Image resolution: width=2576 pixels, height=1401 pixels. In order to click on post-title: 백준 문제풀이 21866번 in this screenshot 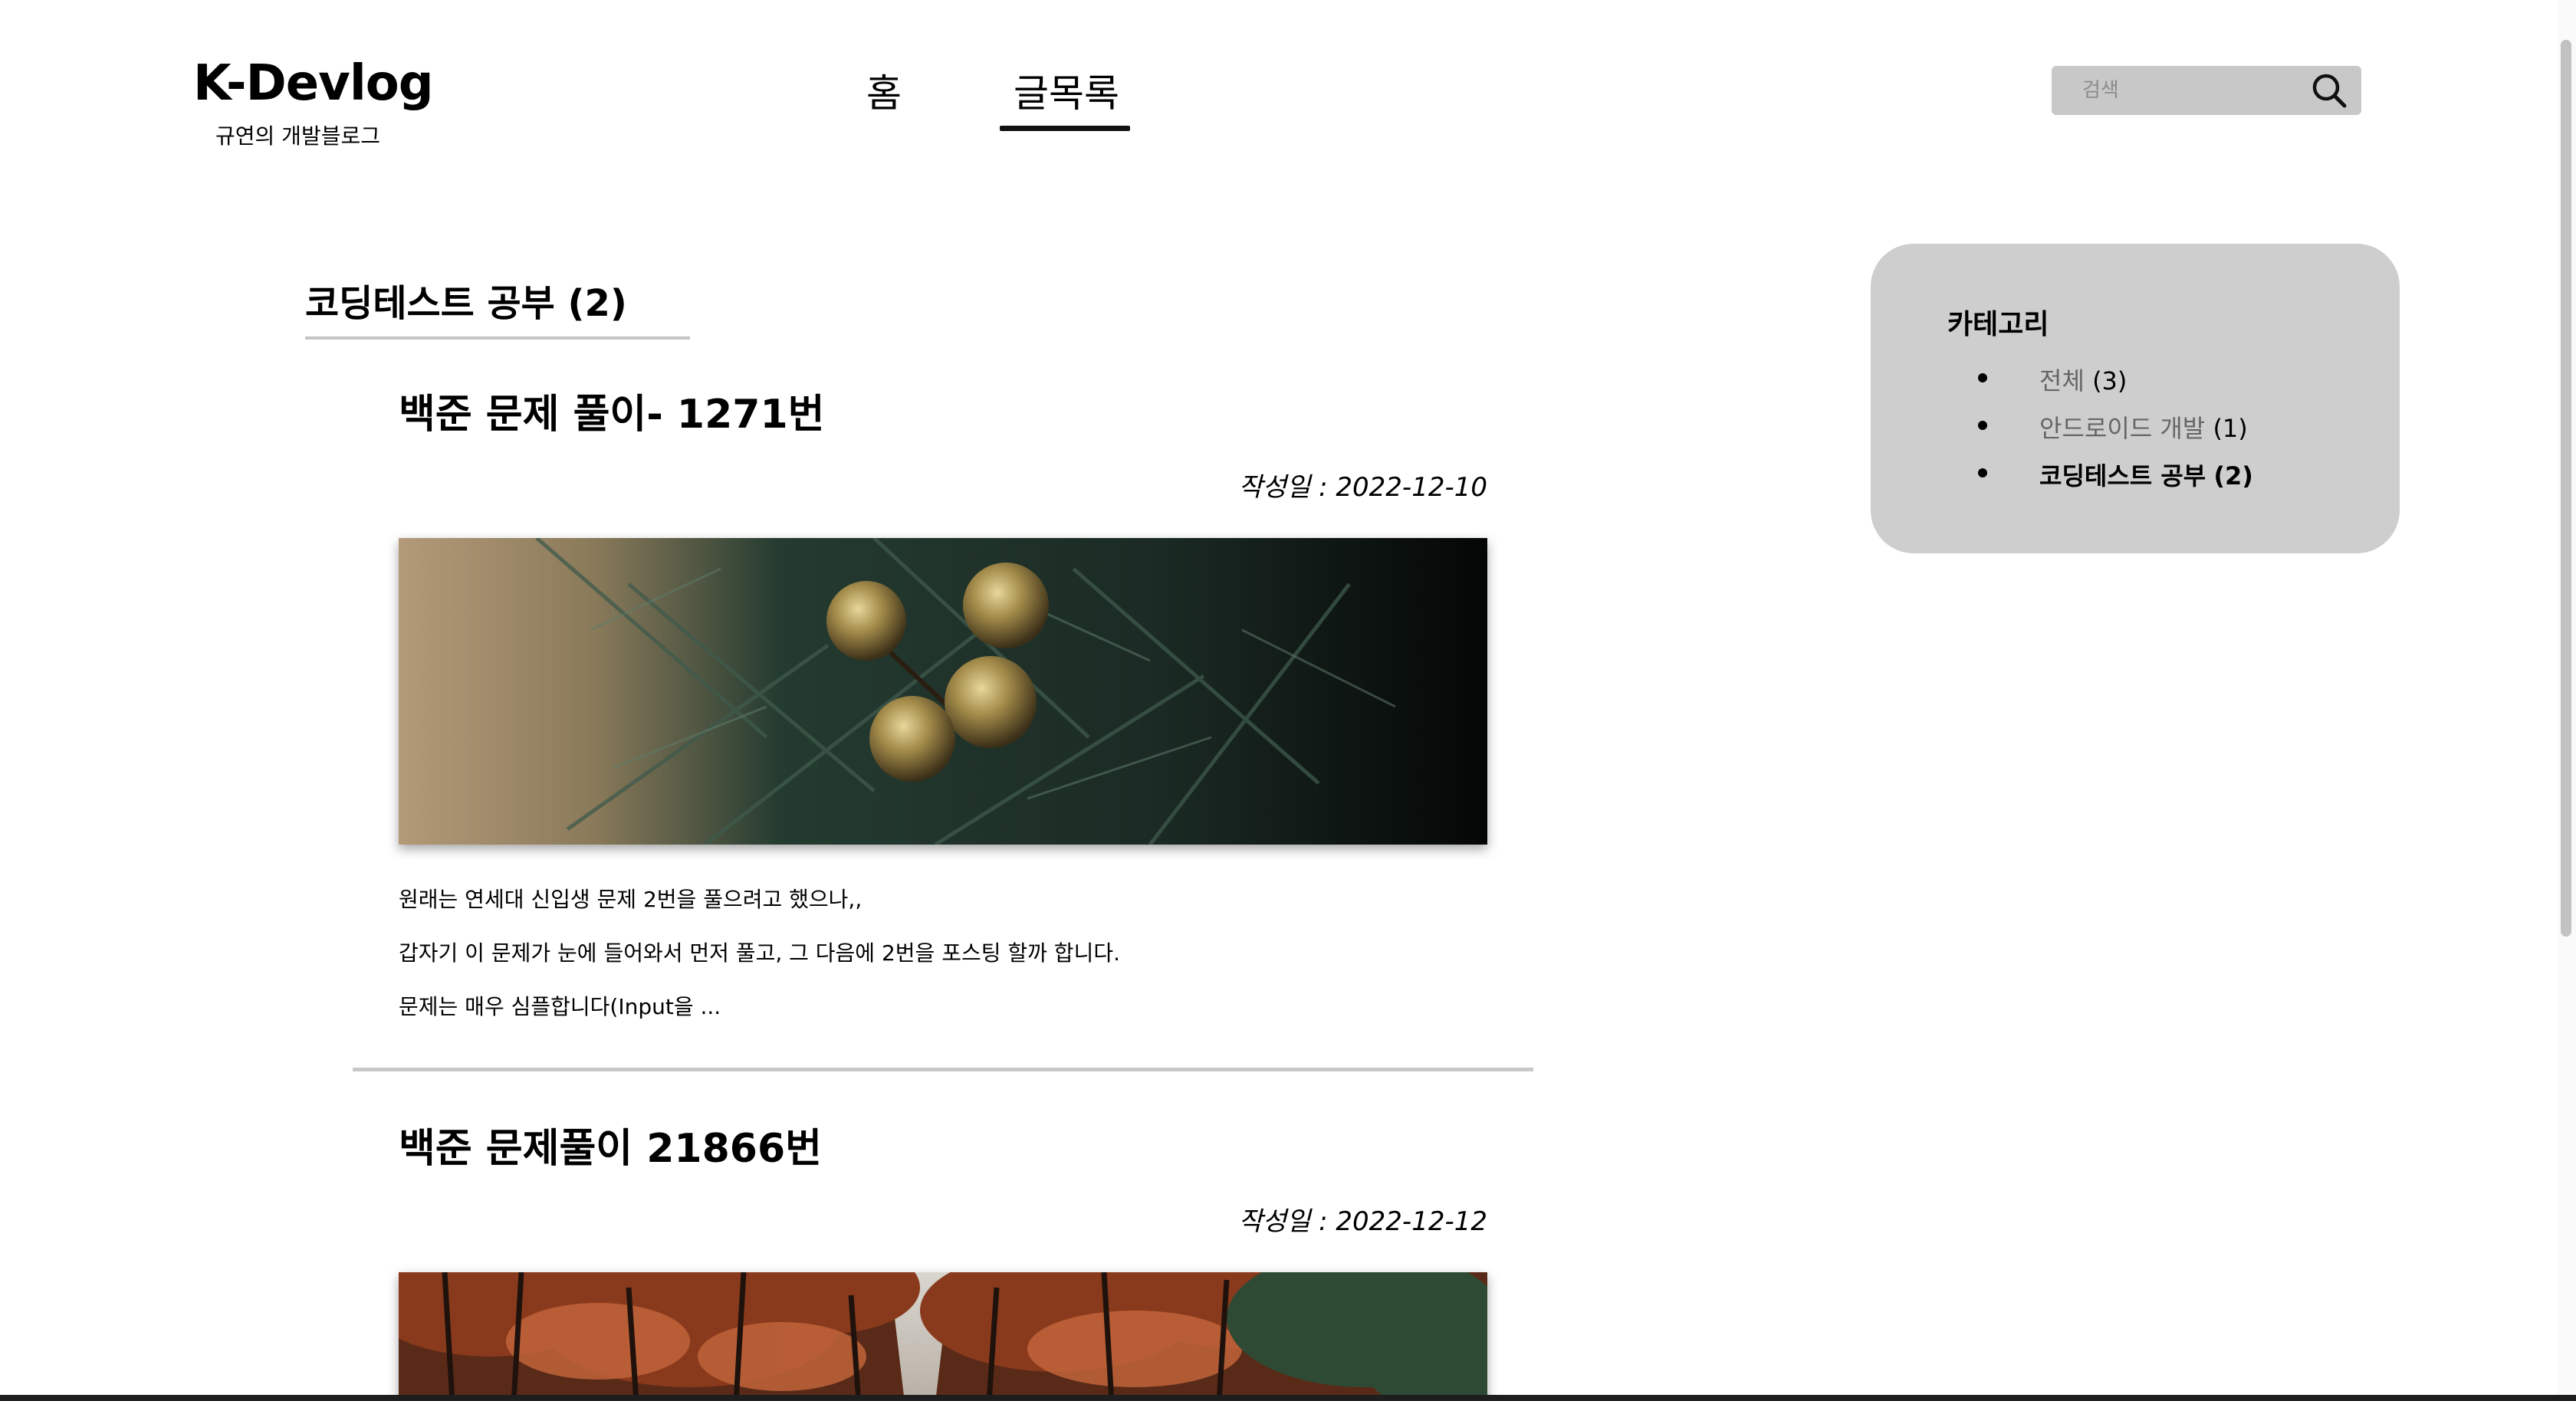, I will do `click(611, 1144)`.